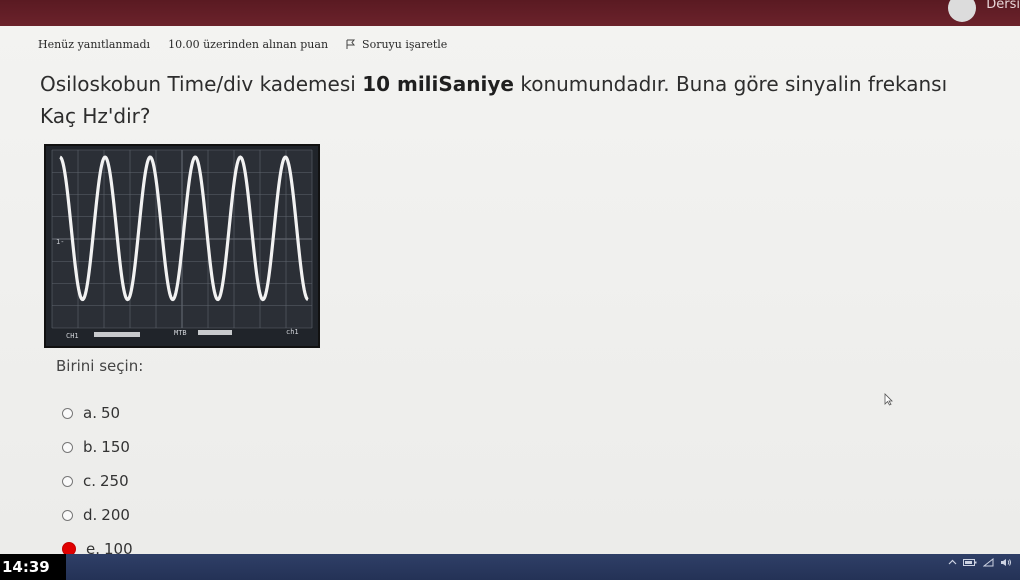 This screenshot has height=580, width=1020. Describe the element at coordinates (510, 567) in the screenshot. I see `taskbar` at that location.